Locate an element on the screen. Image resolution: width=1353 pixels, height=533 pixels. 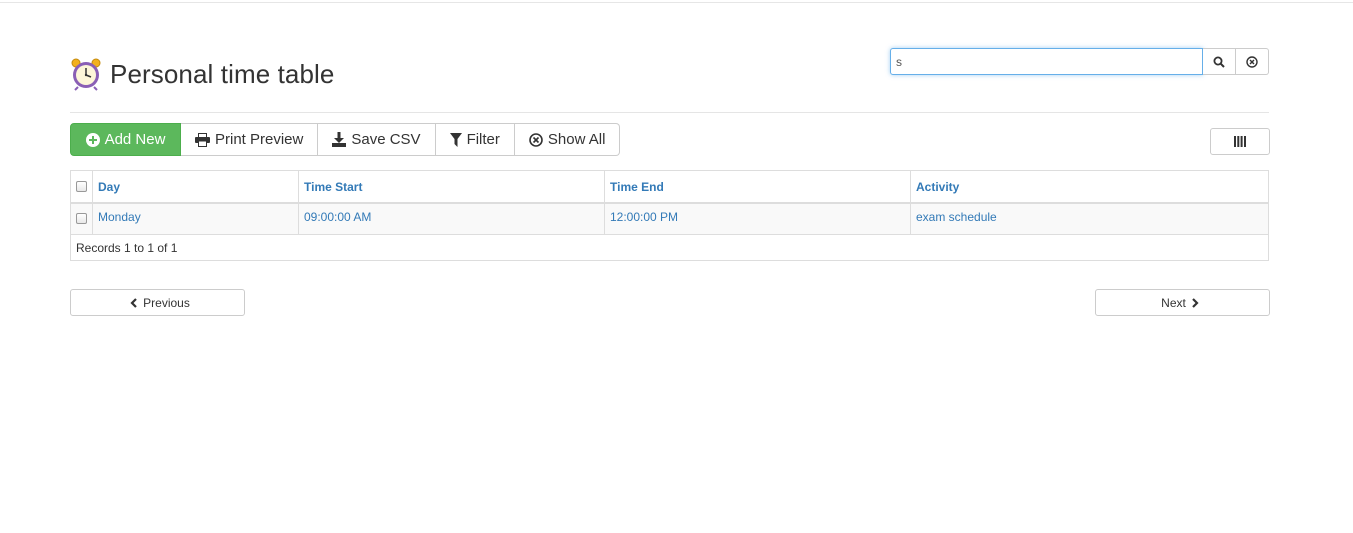
search-bar is located at coordinates (1079, 61).